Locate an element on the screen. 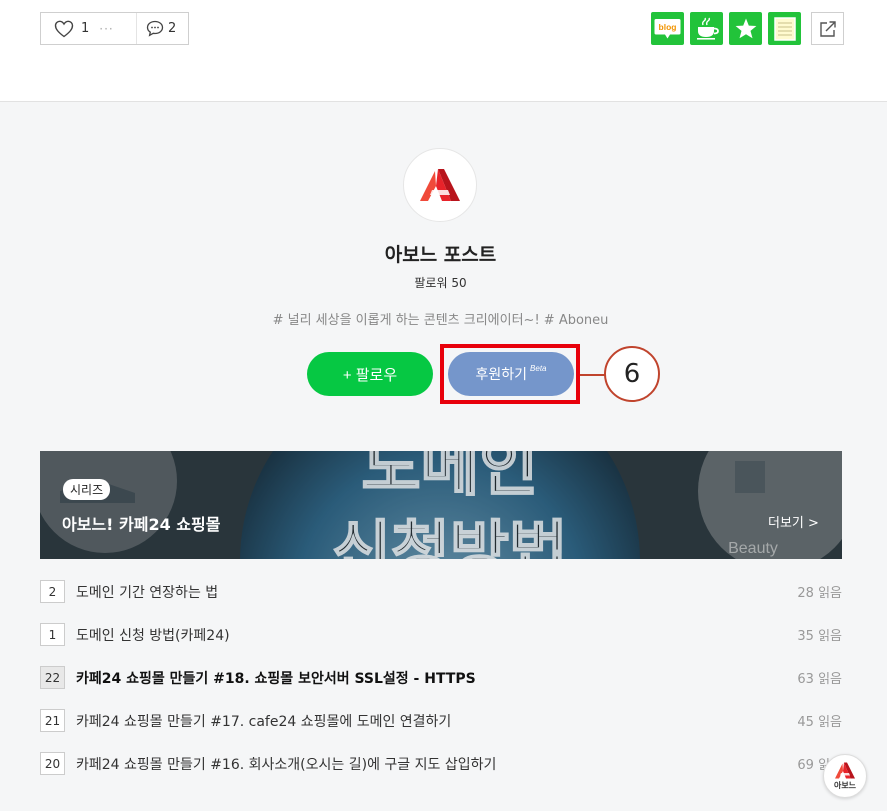 This screenshot has height=811, width=887. export-icon is located at coordinates (827, 28).